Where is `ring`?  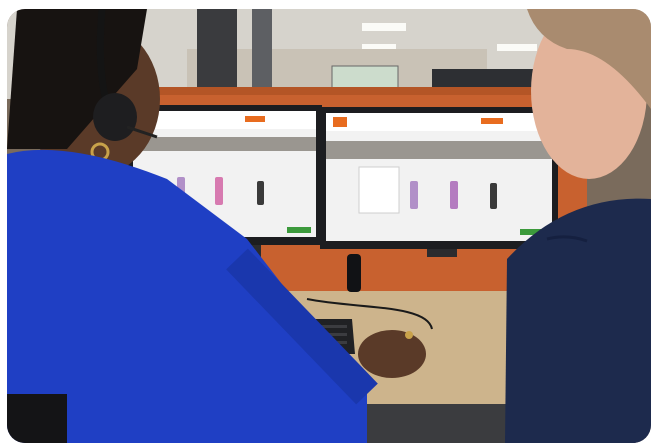
ring is located at coordinates (409, 335).